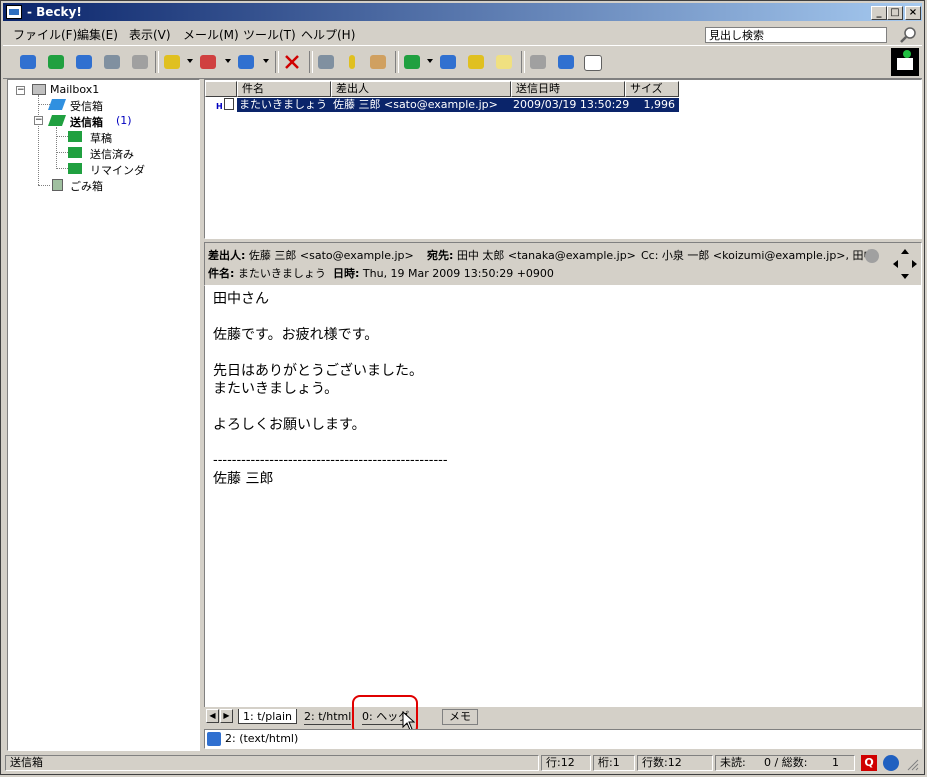  I want to click on body-line: 先日はありがとうございました。, so click(318, 371).